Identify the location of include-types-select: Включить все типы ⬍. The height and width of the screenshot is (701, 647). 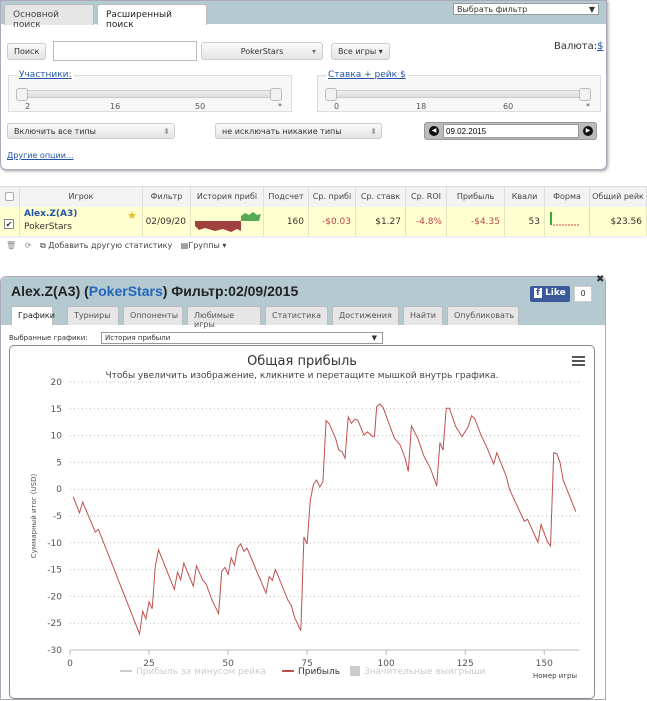
(91, 131).